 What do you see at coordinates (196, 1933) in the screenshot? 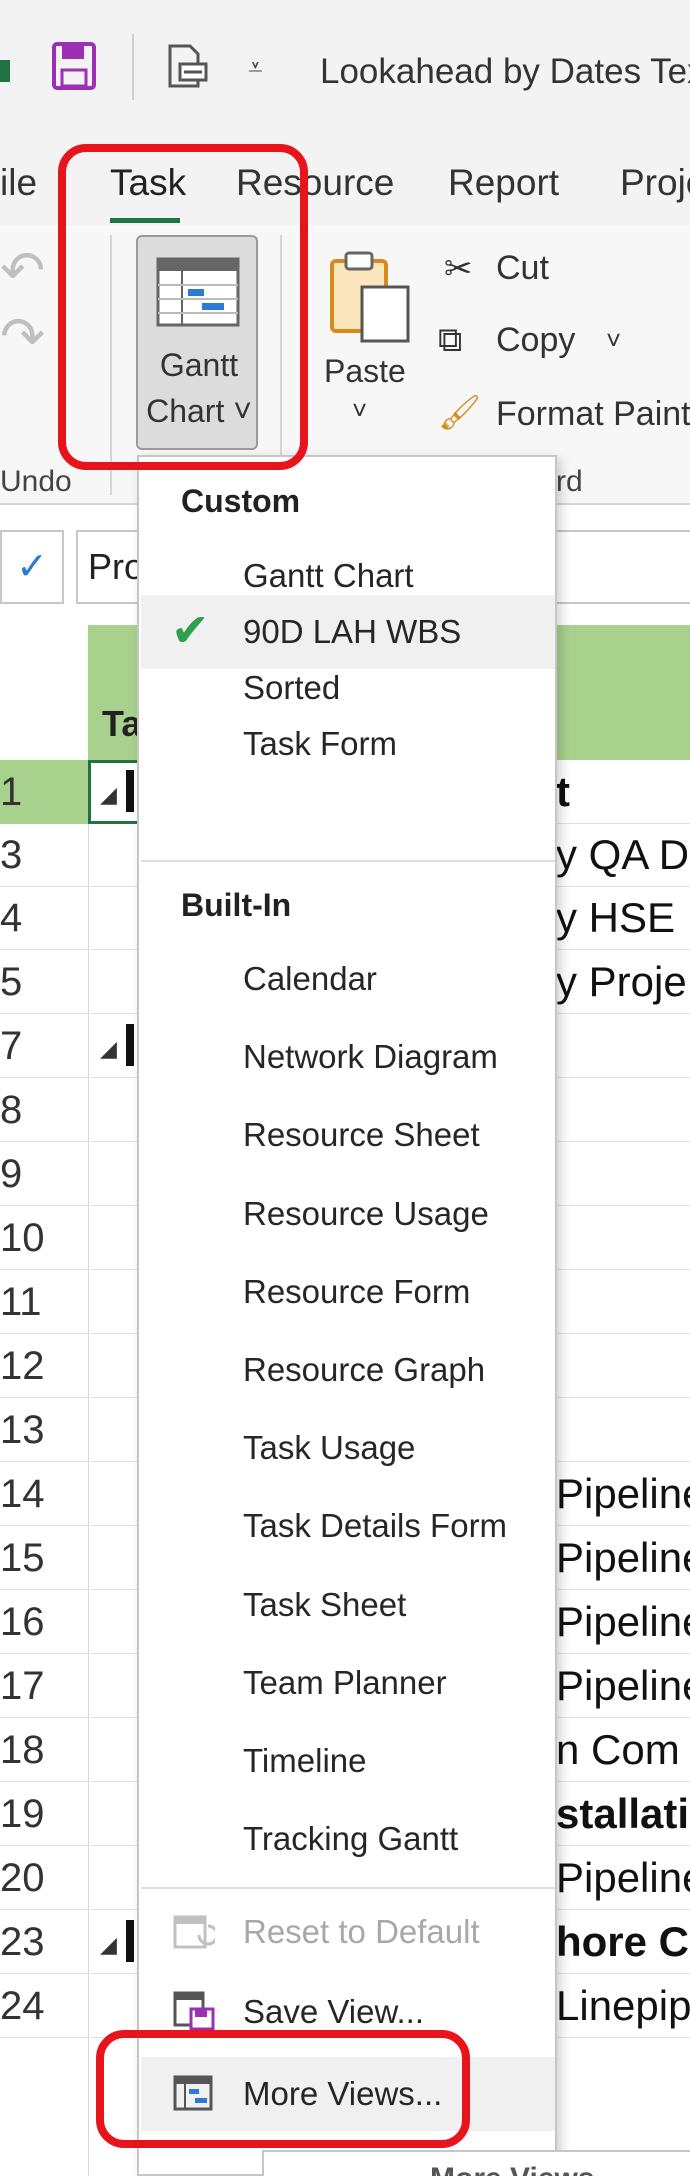
I see `reset-view-icon` at bounding box center [196, 1933].